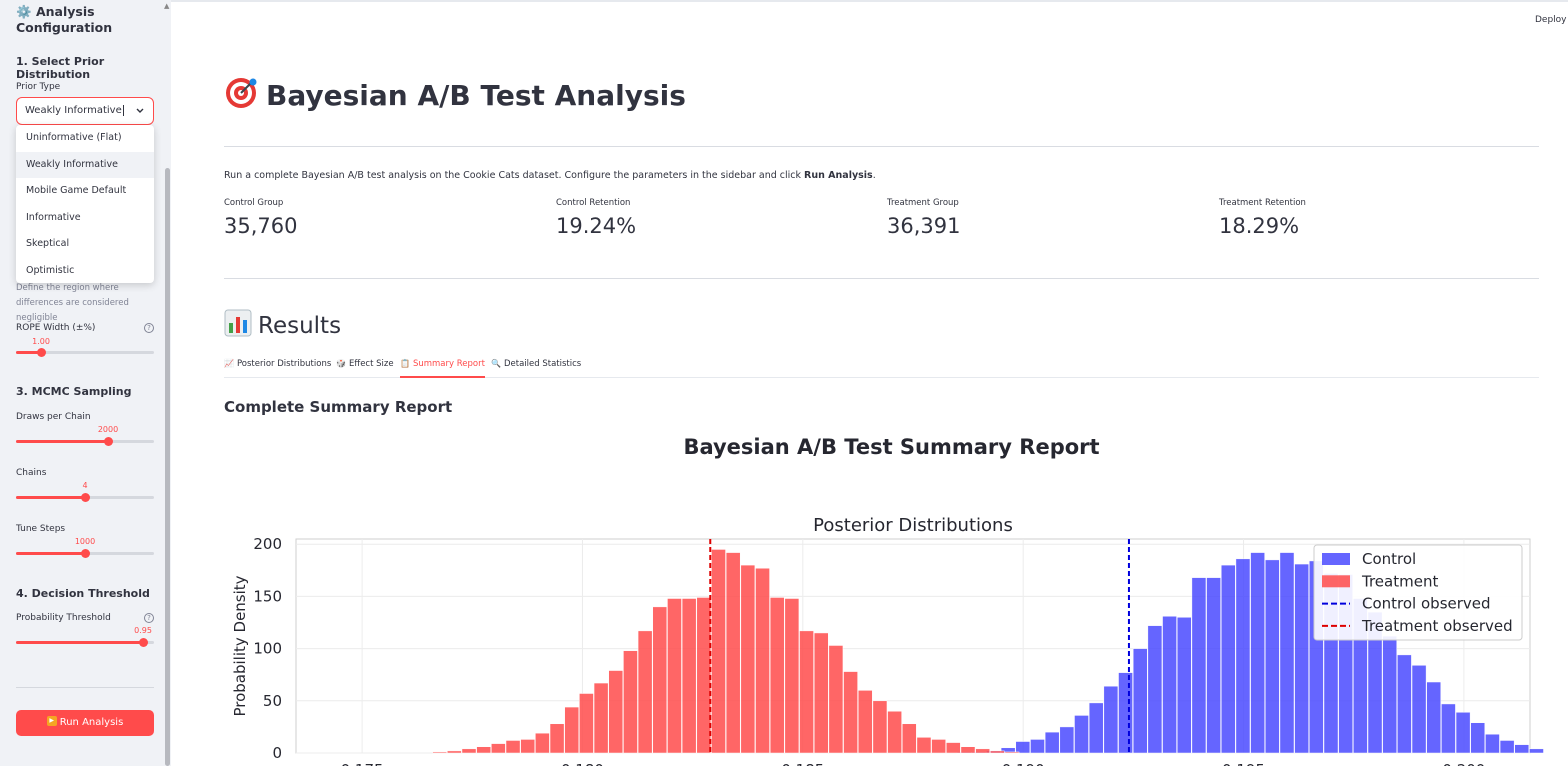  What do you see at coordinates (85, 138) in the screenshot?
I see `prior-option: Uninformative (Flat)` at bounding box center [85, 138].